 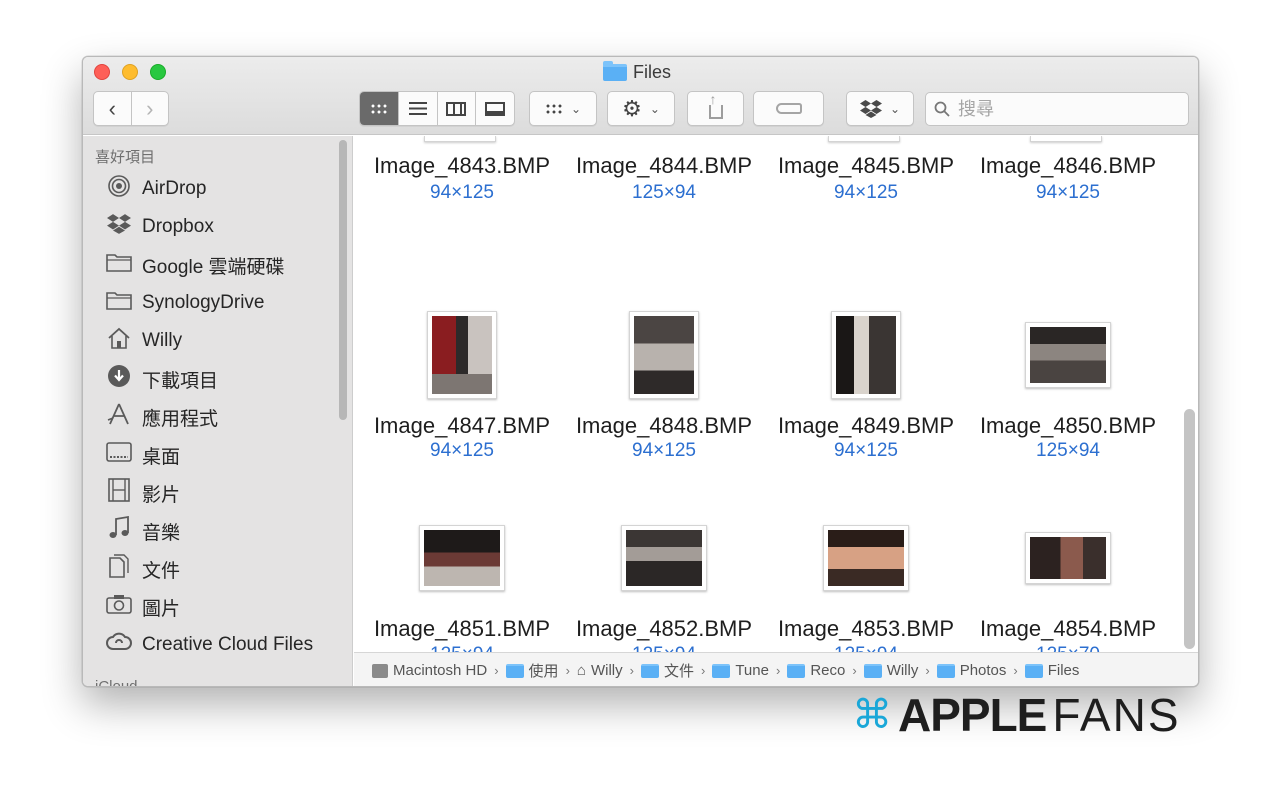 What do you see at coordinates (119, 645) in the screenshot?
I see `creative-cloud-icon` at bounding box center [119, 645].